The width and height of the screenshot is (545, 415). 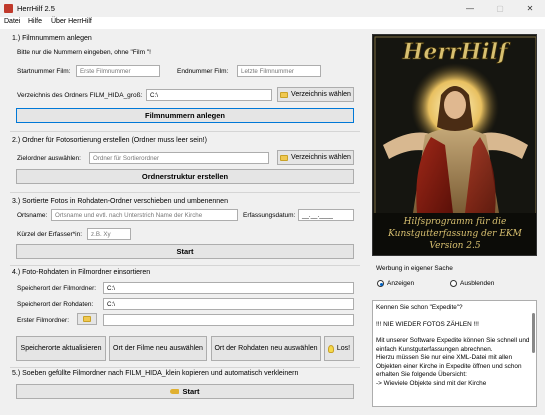 I want to click on end-number-input: Letzte Filmnummer, so click(x=279, y=71).